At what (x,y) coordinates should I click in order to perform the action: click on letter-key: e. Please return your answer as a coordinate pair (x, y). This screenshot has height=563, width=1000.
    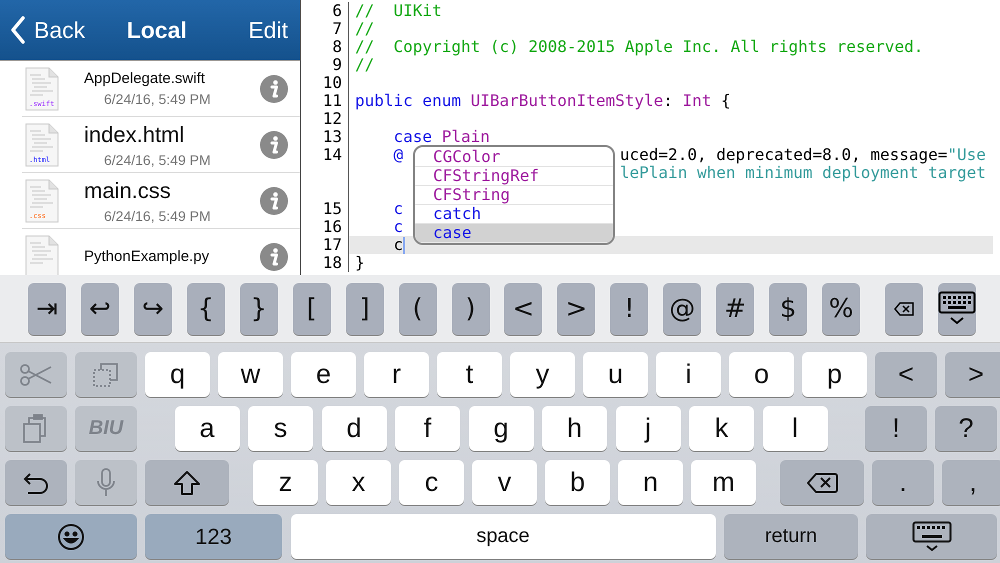
    Looking at the image, I should click on (323, 374).